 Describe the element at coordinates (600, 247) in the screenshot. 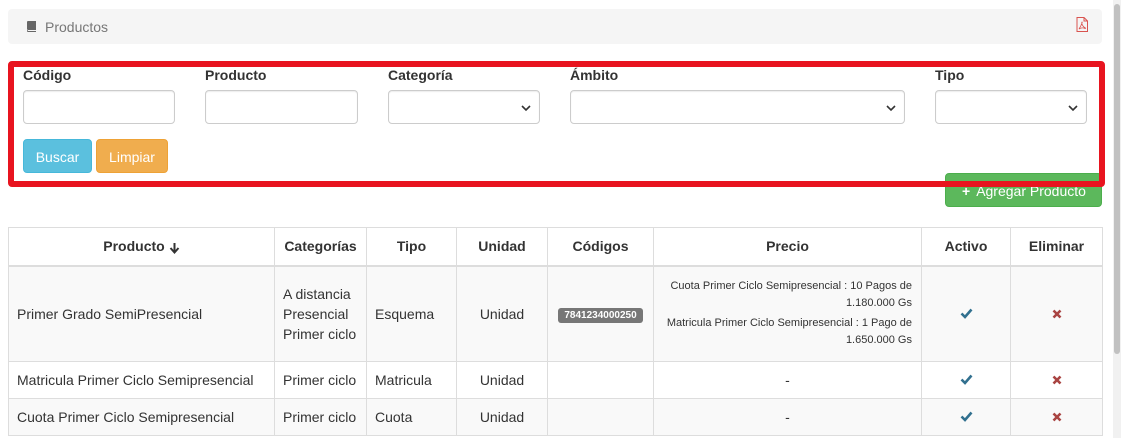

I see `header-codigos: Códigos` at that location.